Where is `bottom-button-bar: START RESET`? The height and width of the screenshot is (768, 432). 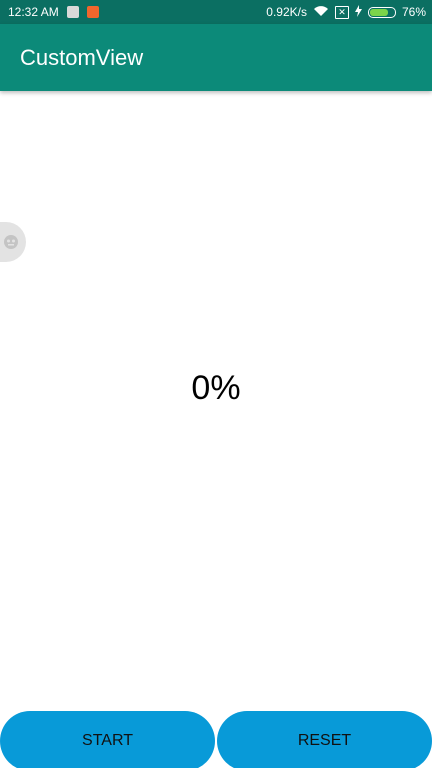
bottom-button-bar: START RESET is located at coordinates (216, 739).